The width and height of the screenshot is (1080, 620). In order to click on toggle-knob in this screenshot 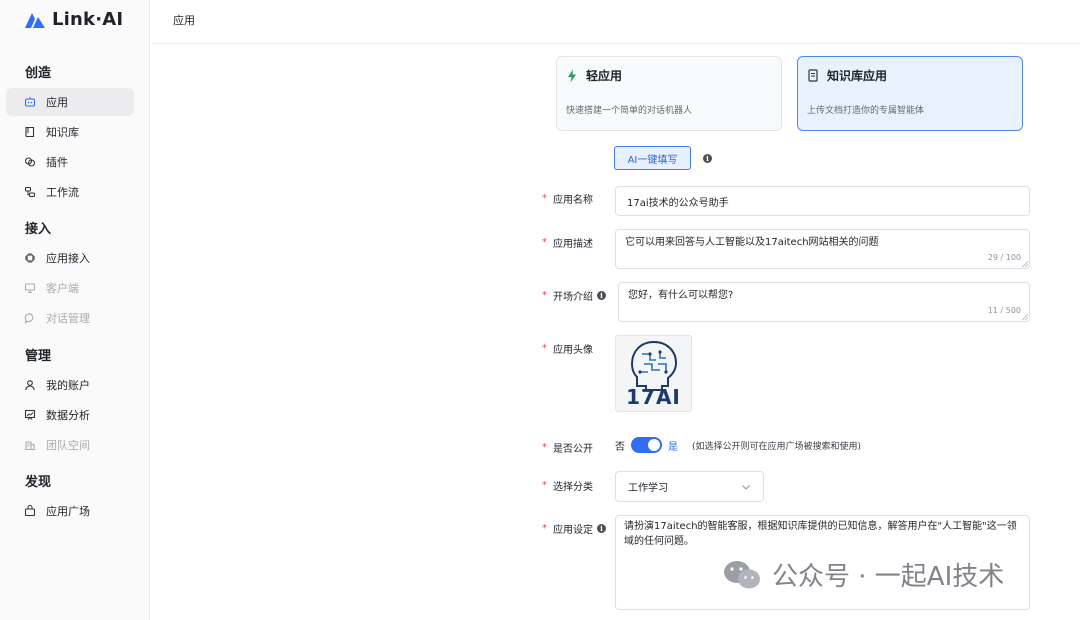, I will do `click(654, 445)`.